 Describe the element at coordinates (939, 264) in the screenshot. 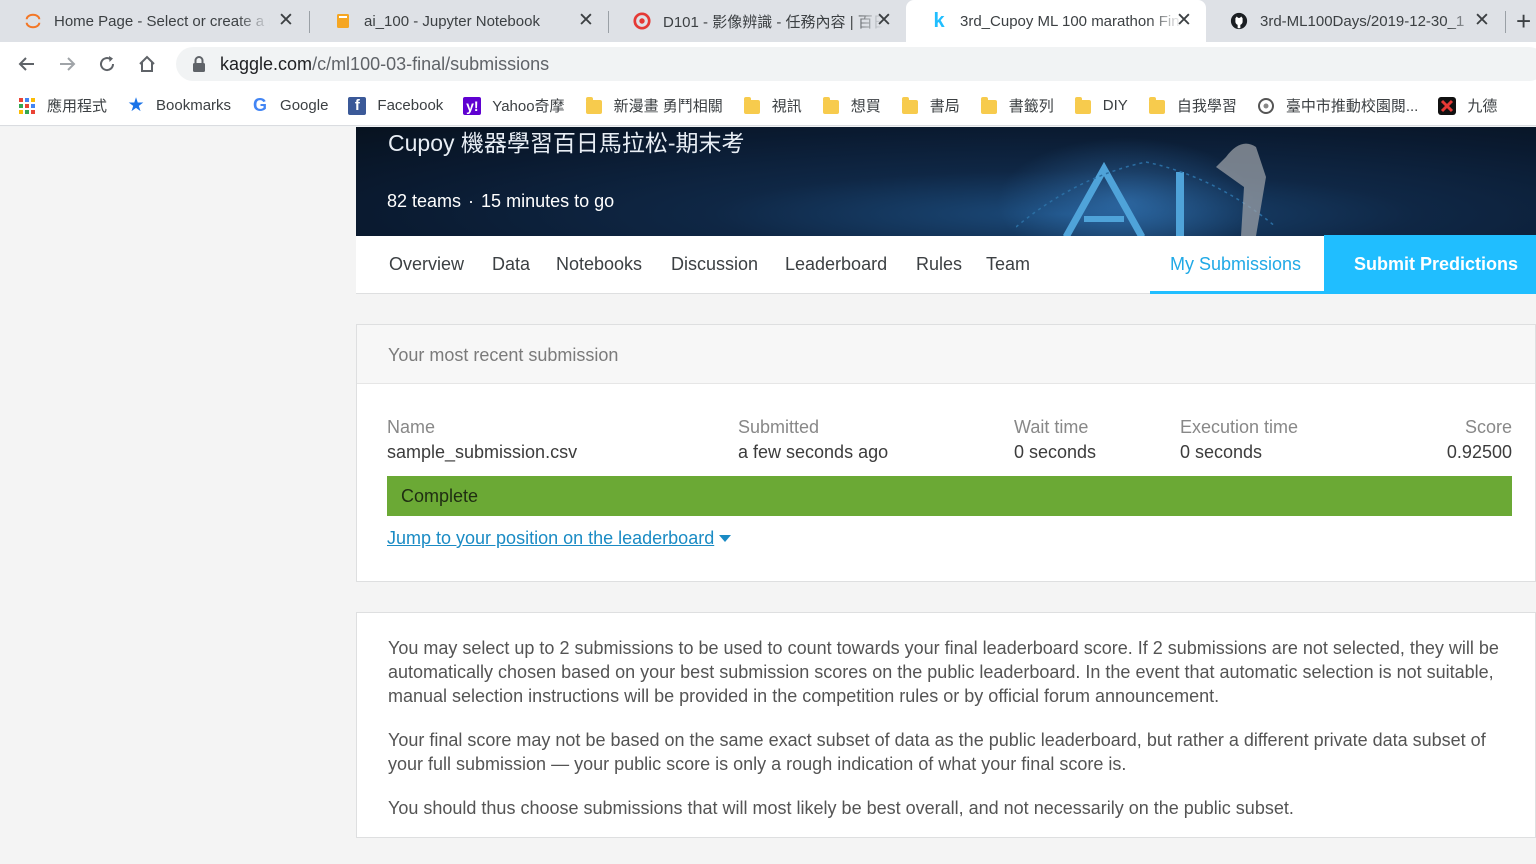

I see `tab-rules: Rules` at that location.